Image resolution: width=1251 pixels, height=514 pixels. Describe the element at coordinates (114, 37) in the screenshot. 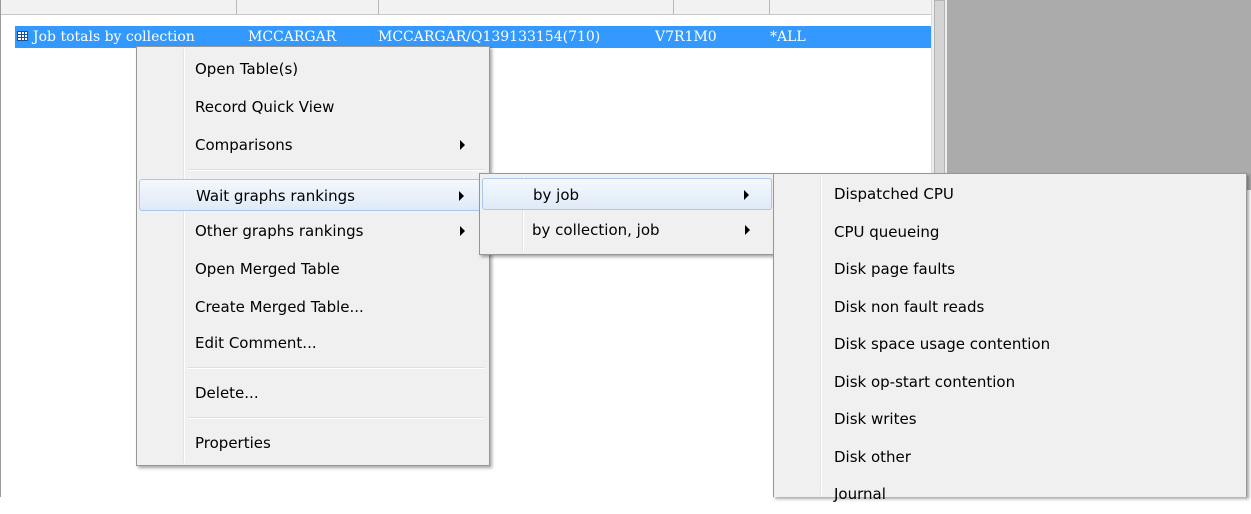

I see `row-name: Job totals by collection` at that location.